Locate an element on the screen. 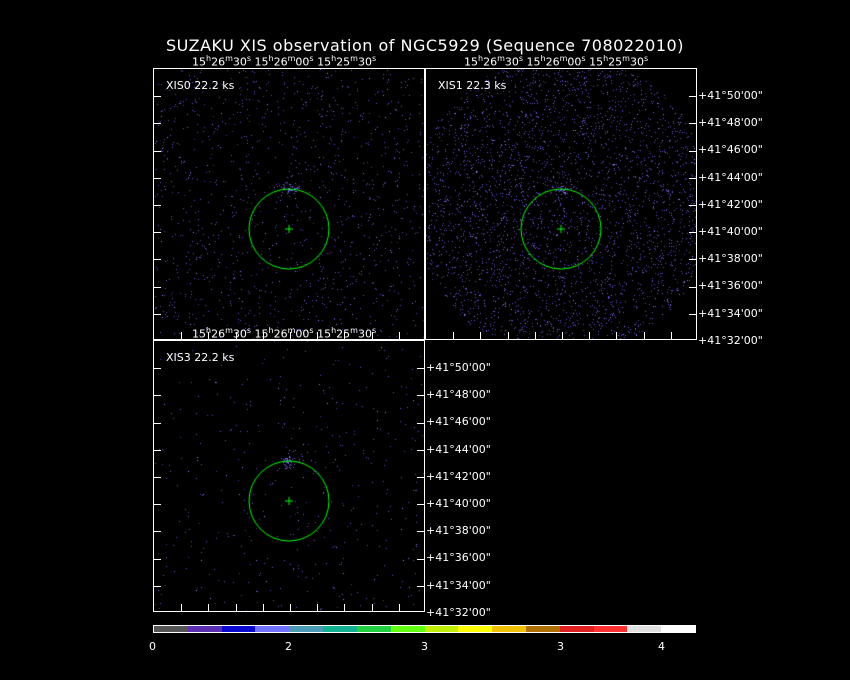 Image resolution: width=850 pixels, height=680 pixels. xis1-event-image is located at coordinates (561, 204).